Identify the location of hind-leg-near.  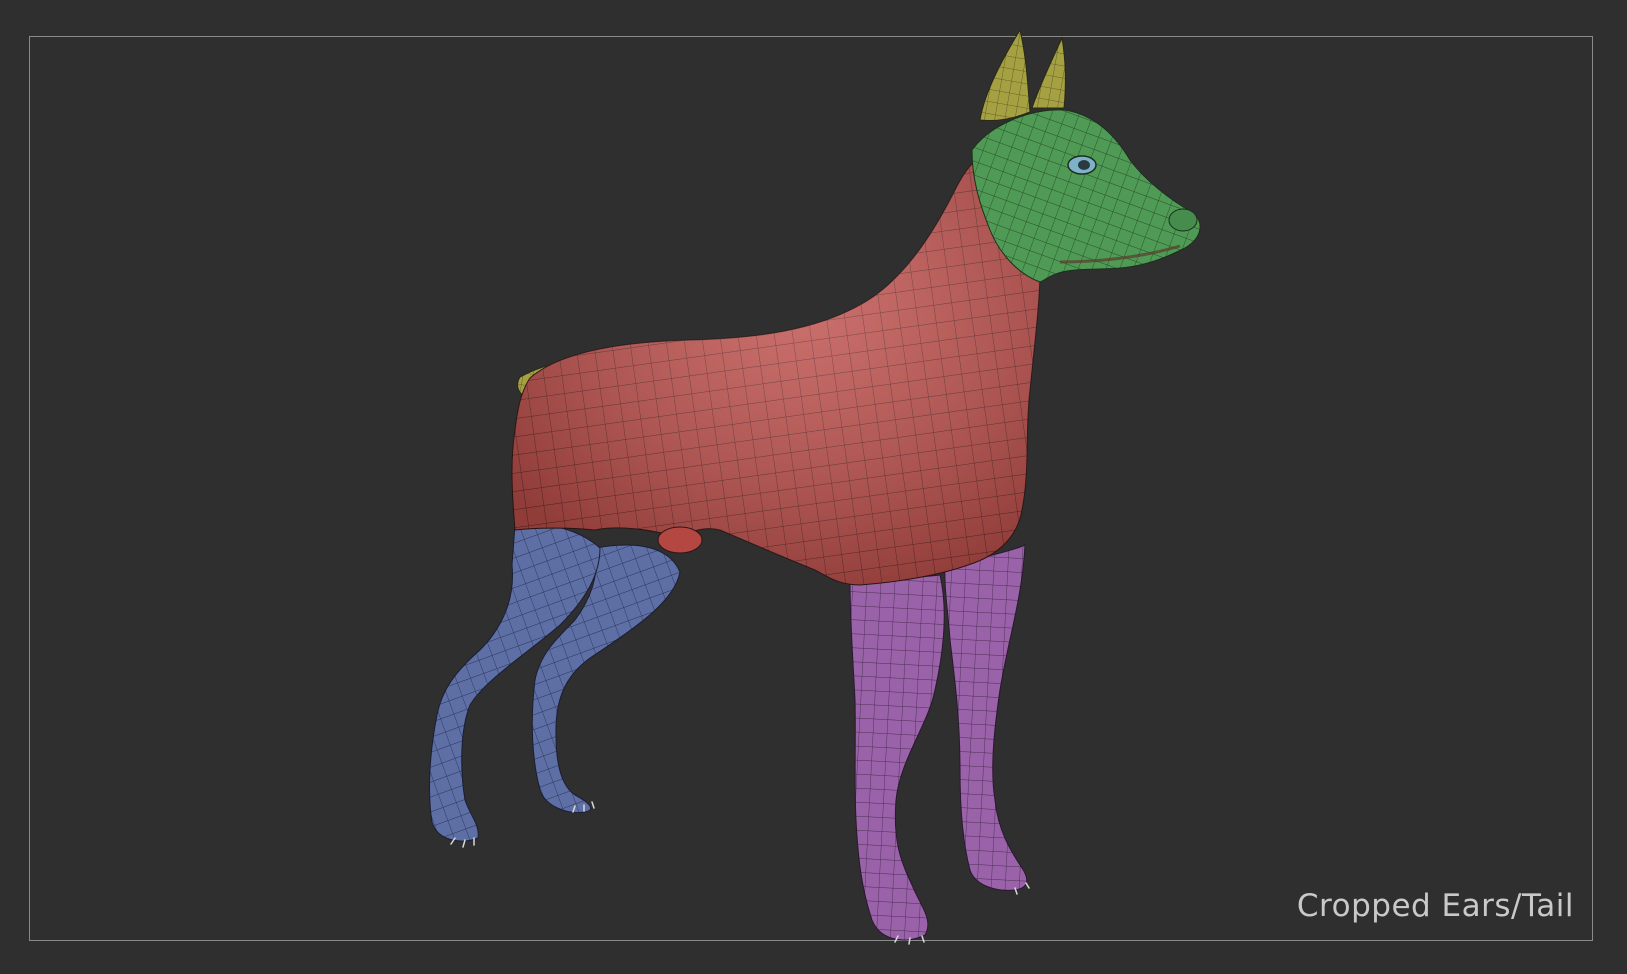
(515, 682).